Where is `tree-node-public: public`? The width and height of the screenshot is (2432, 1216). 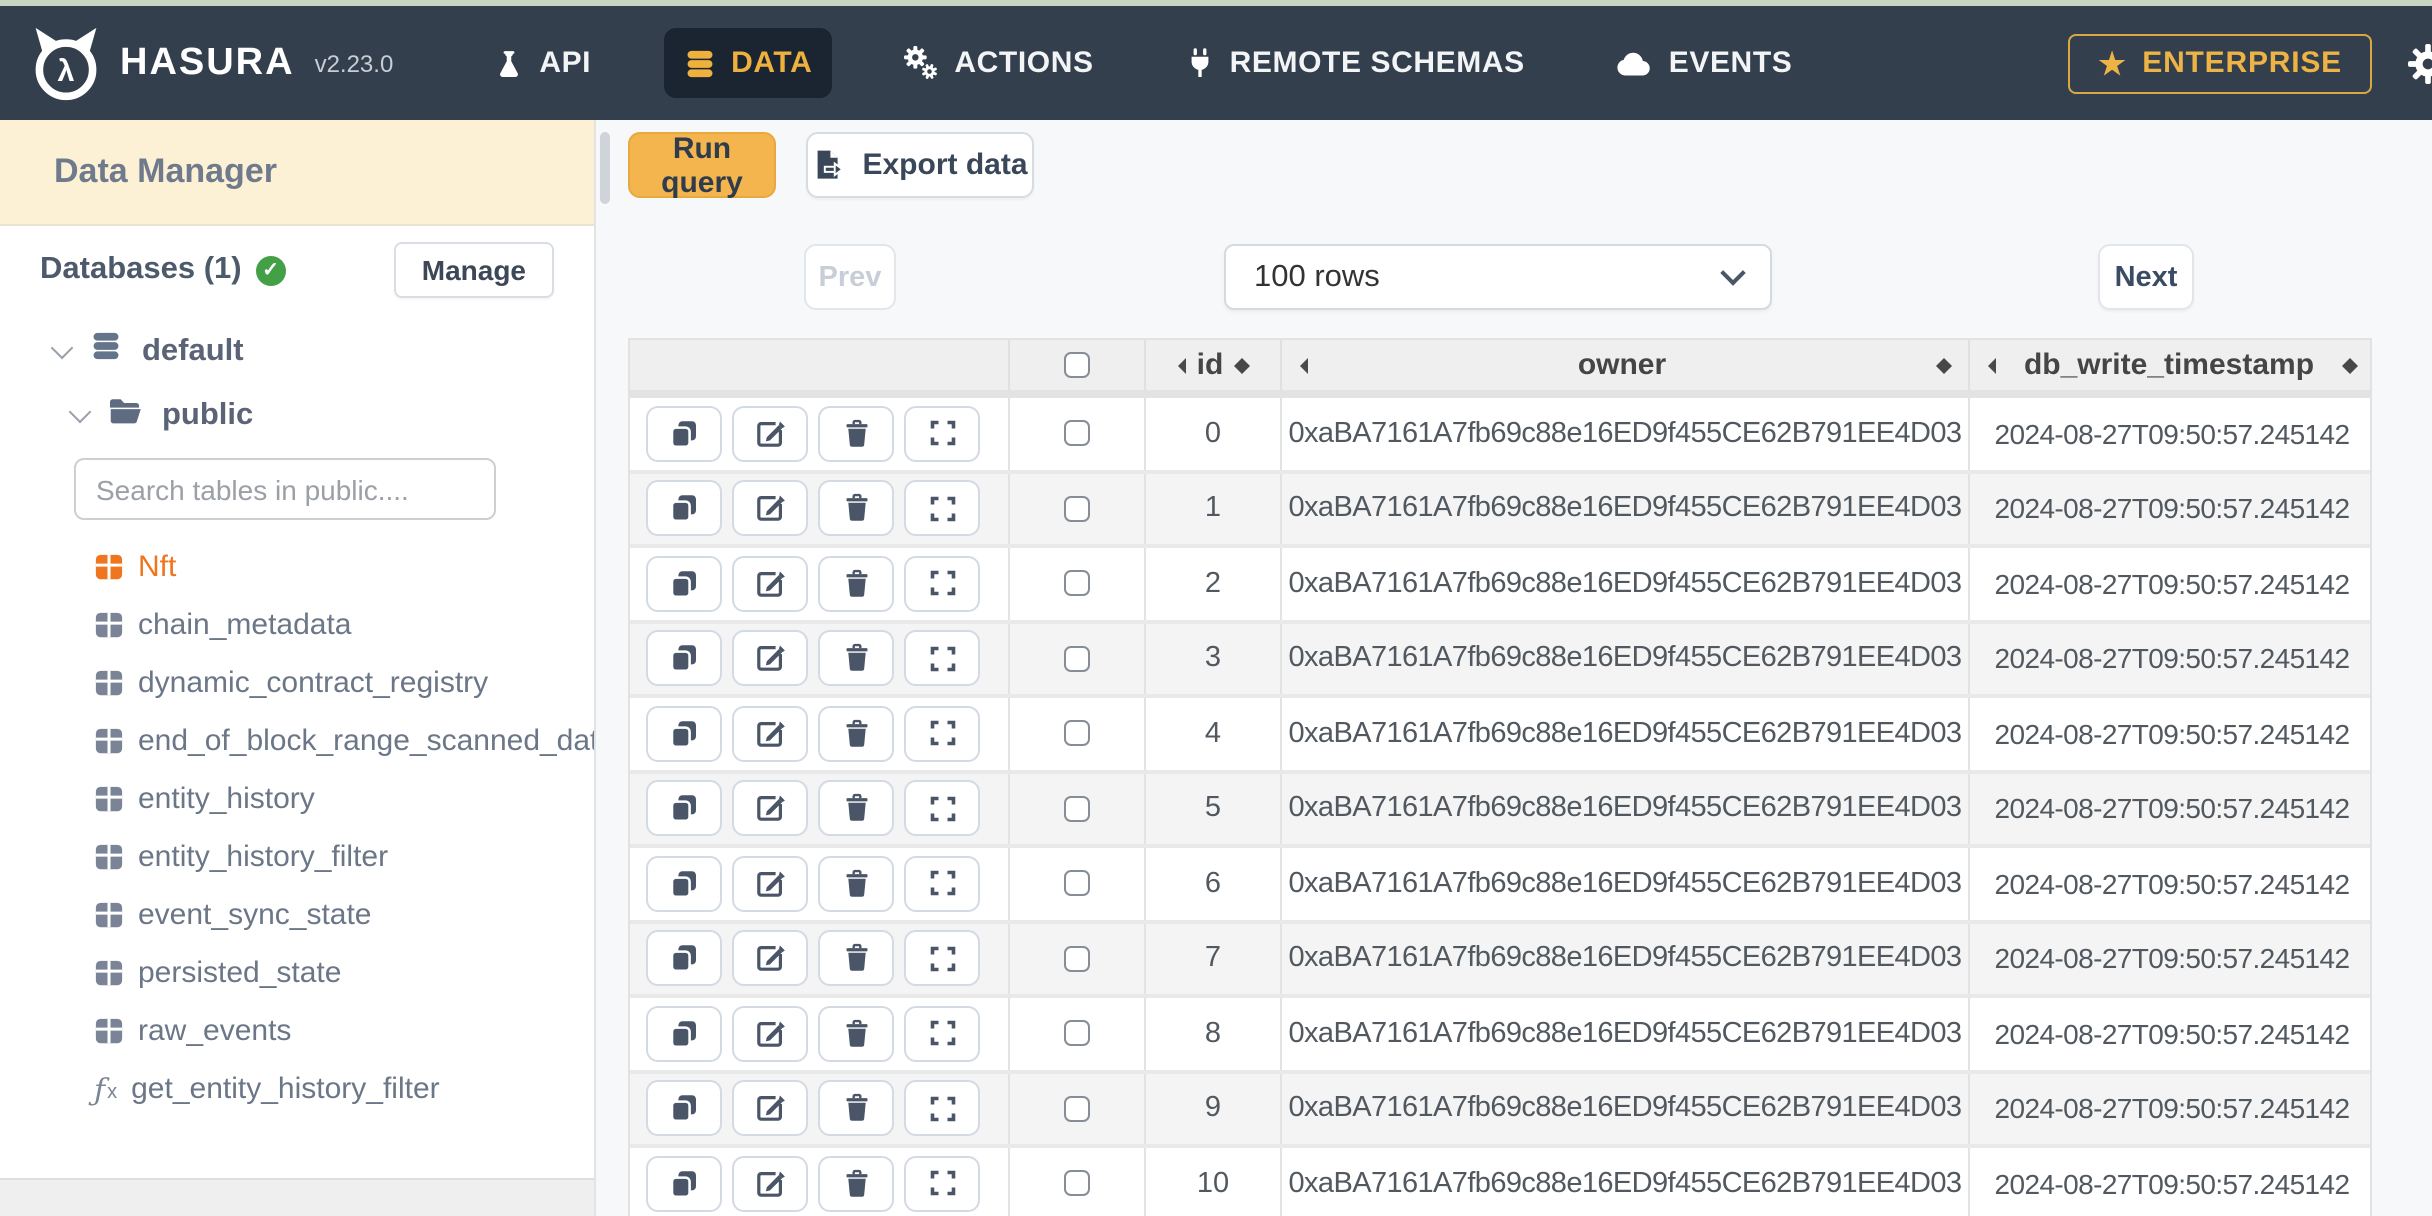
tree-node-public: public is located at coordinates (331, 416).